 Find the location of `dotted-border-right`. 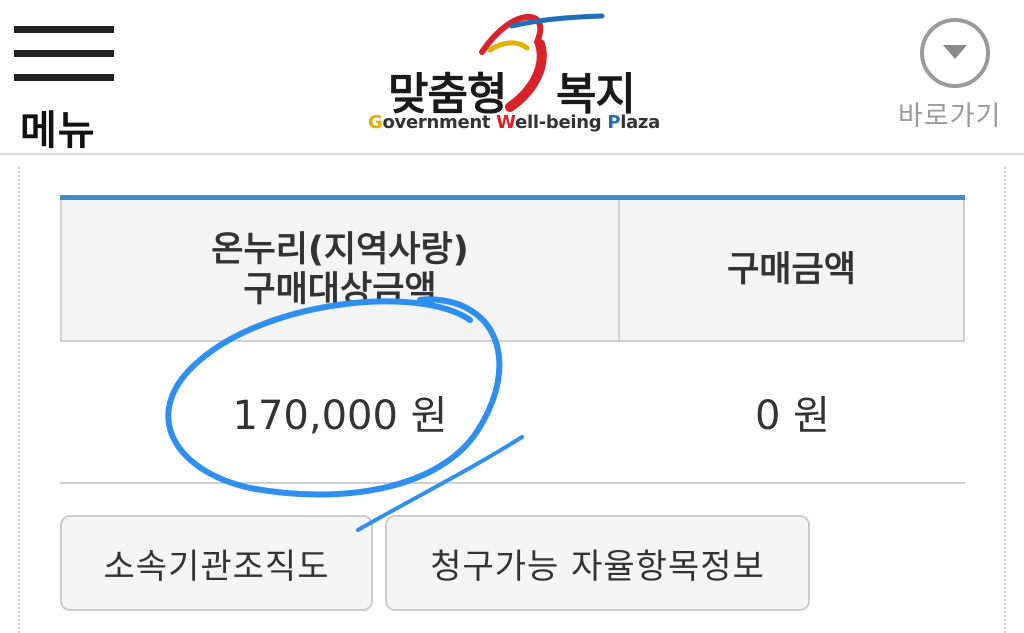

dotted-border-right is located at coordinates (1005, 400).